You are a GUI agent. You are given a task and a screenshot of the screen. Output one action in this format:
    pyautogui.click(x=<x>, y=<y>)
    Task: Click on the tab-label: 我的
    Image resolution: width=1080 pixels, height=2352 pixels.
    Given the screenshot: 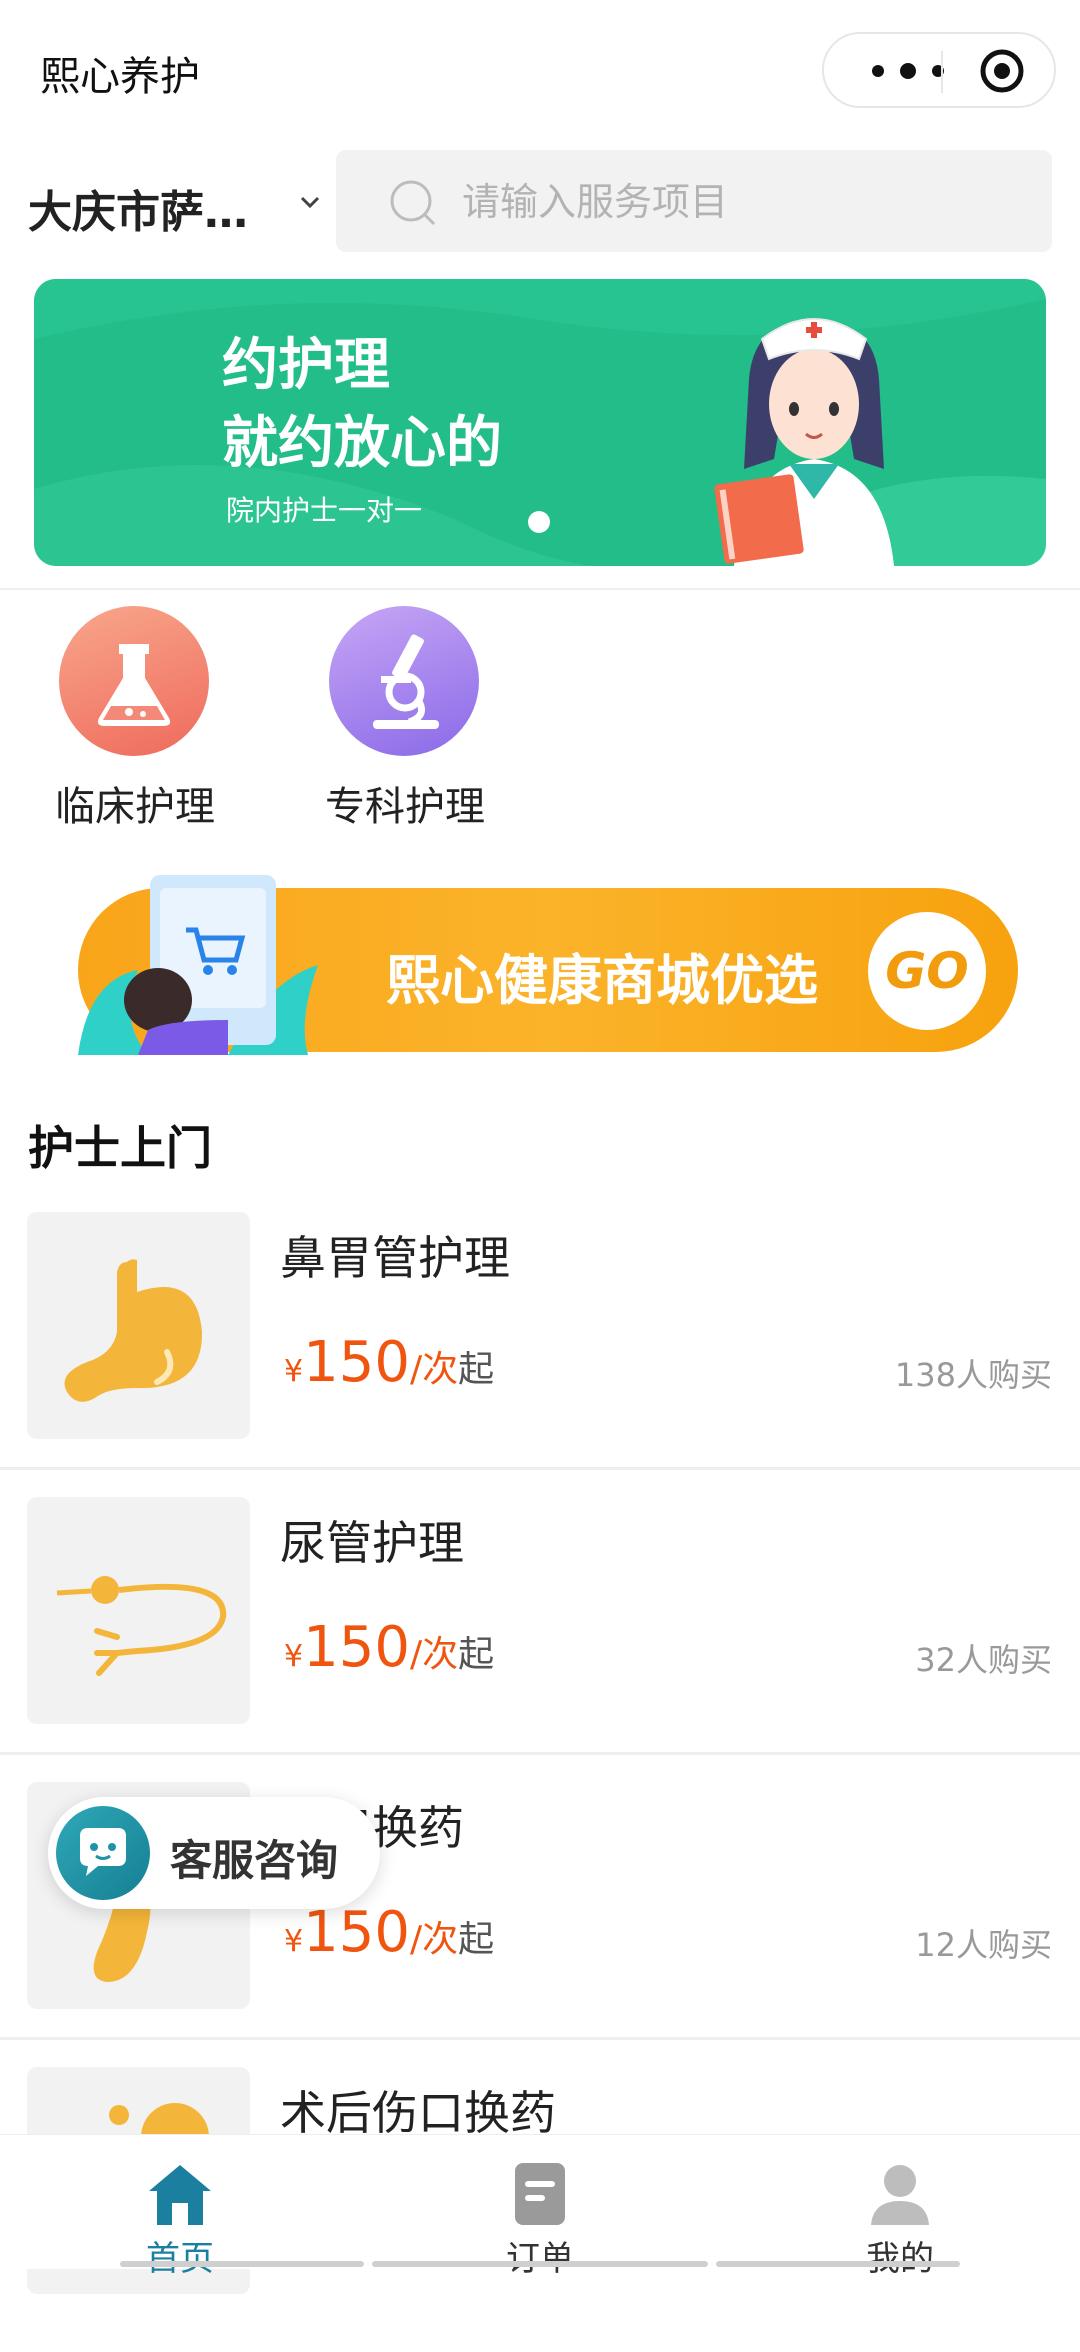 What is the action you would take?
    pyautogui.click(x=900, y=2259)
    